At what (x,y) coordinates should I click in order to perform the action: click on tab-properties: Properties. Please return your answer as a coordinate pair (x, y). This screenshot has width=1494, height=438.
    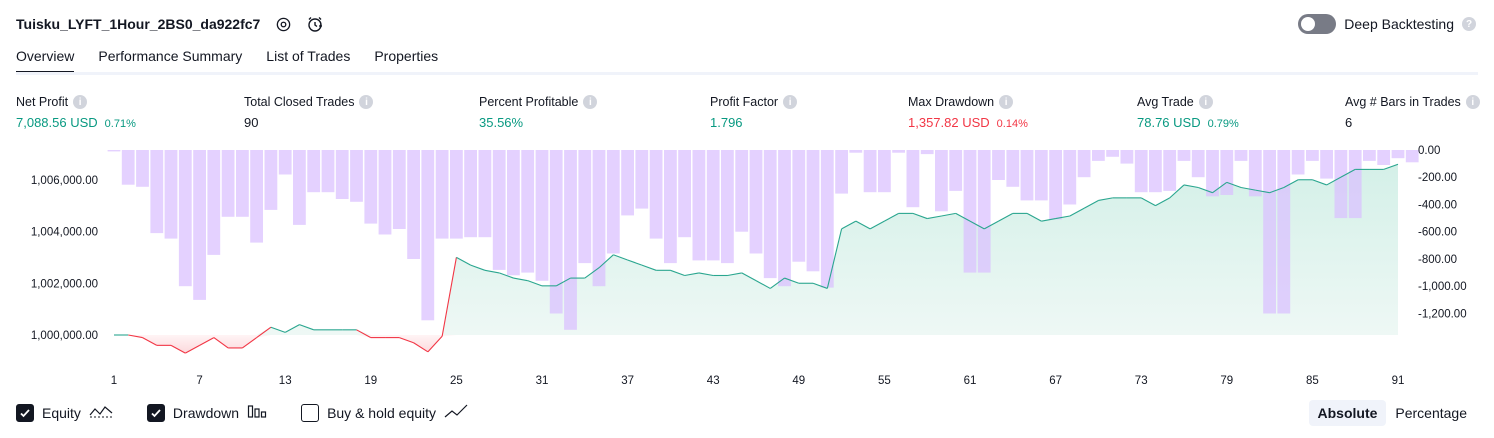
    Looking at the image, I should click on (406, 61).